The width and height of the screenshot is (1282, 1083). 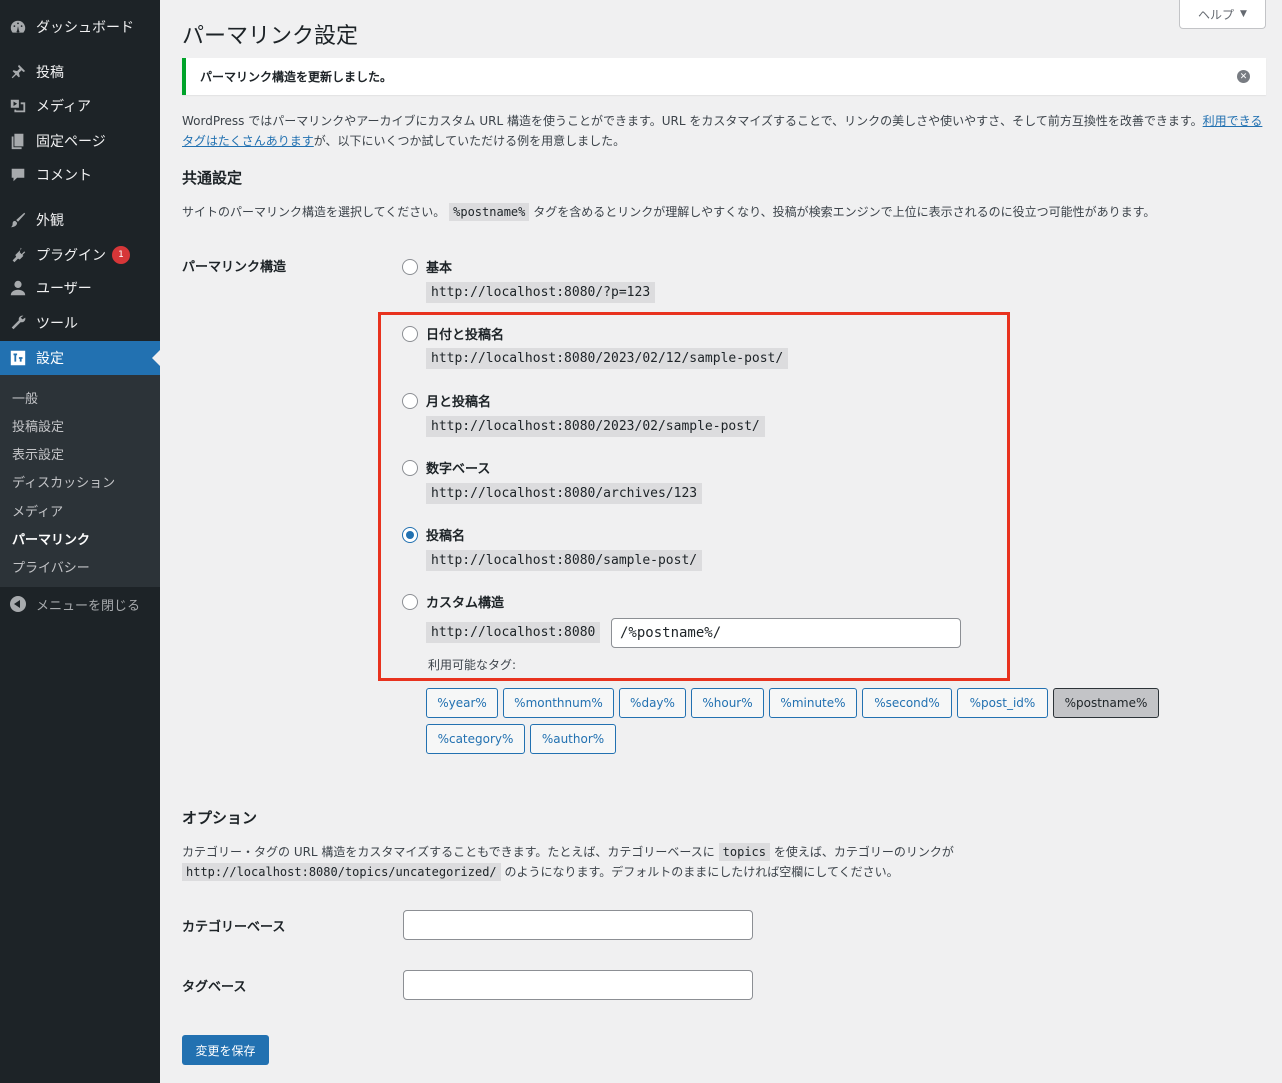 What do you see at coordinates (18, 288) in the screenshot?
I see `user-icon` at bounding box center [18, 288].